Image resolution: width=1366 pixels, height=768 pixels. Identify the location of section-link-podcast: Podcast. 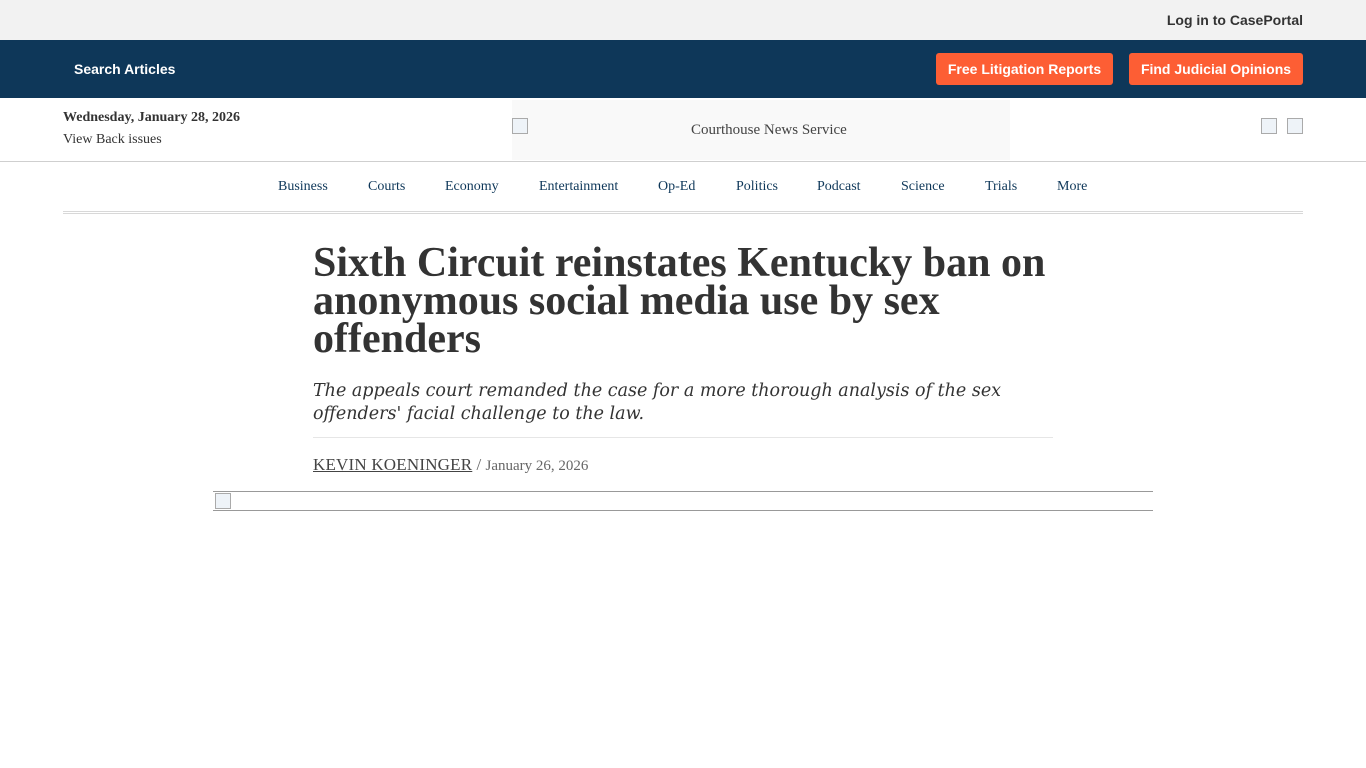
(839, 187).